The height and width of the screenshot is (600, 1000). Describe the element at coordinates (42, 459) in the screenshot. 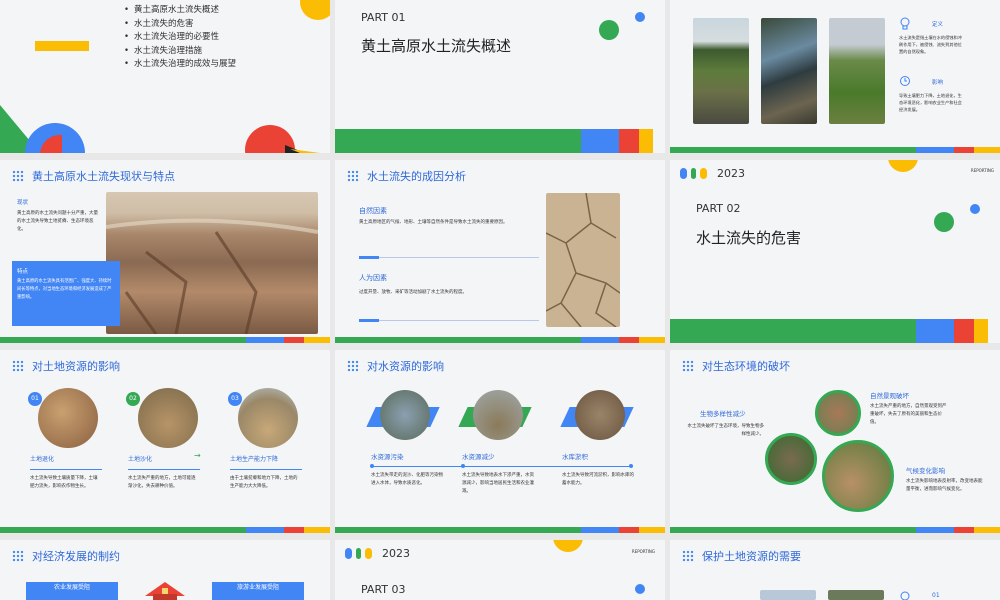

I see `item-label: 土地退化` at that location.